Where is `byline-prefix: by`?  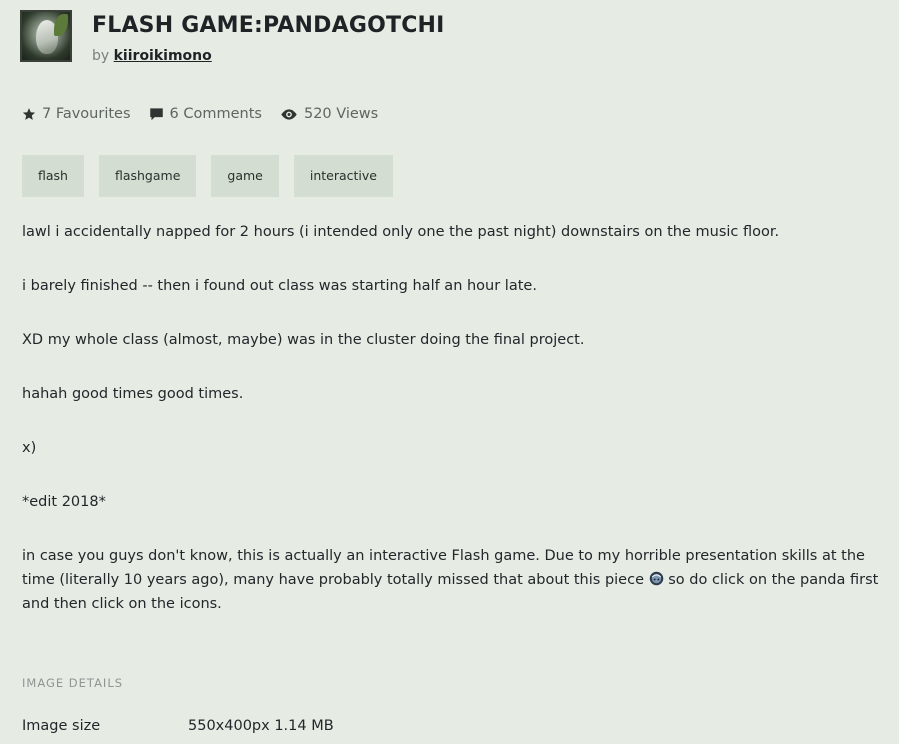
byline-prefix: by is located at coordinates (101, 56).